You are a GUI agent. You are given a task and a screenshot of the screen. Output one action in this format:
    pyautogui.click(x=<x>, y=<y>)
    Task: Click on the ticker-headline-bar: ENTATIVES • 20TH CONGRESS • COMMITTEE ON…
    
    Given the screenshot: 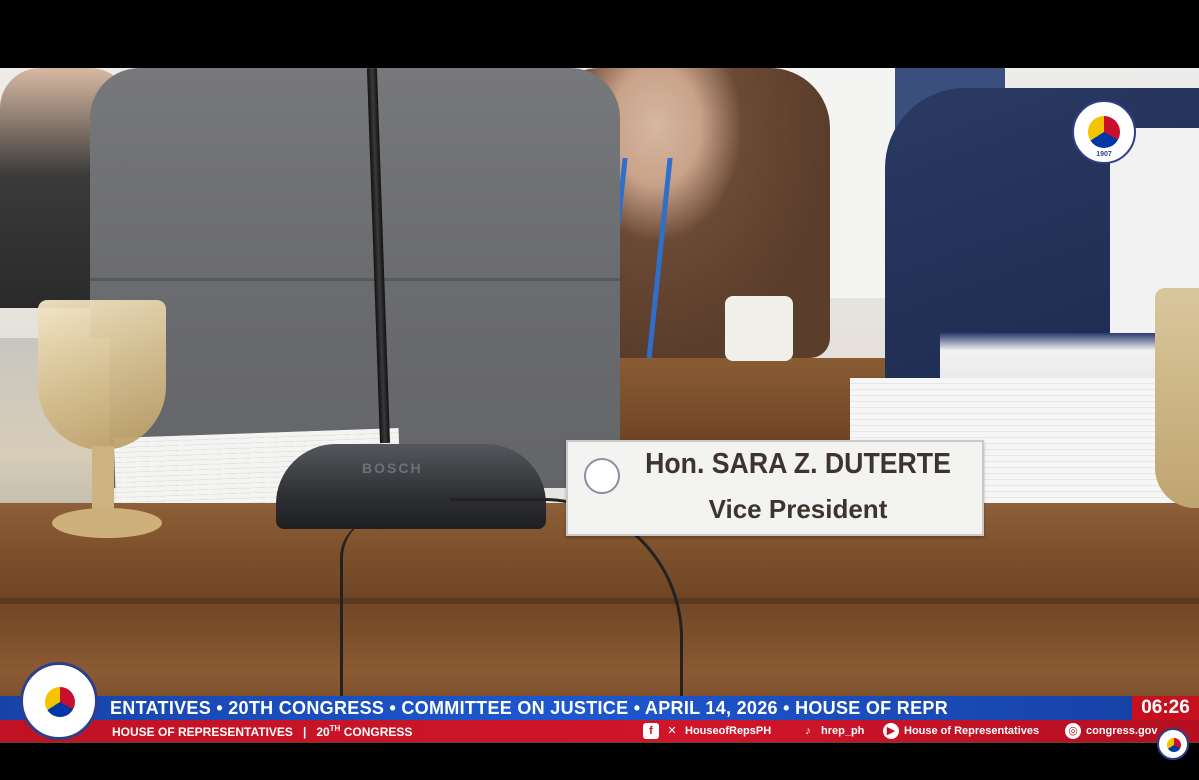 What is the action you would take?
    pyautogui.click(x=566, y=708)
    